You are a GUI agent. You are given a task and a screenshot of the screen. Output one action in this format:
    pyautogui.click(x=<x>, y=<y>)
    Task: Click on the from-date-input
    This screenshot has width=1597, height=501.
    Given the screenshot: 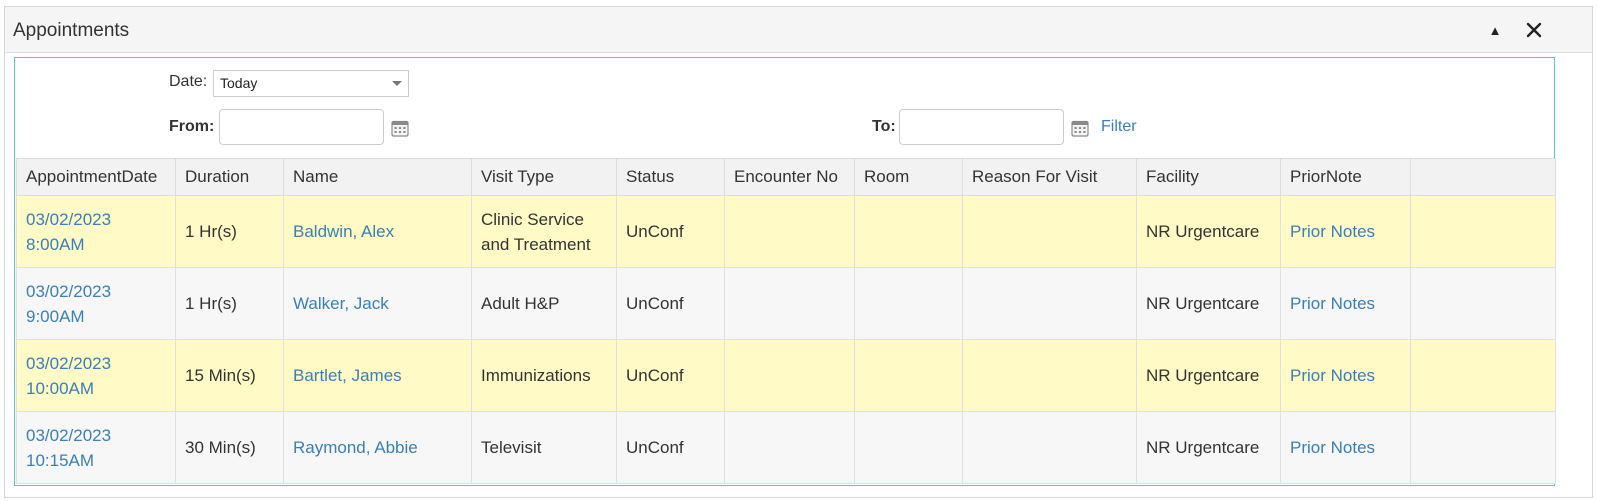 What is the action you would take?
    pyautogui.click(x=301, y=127)
    